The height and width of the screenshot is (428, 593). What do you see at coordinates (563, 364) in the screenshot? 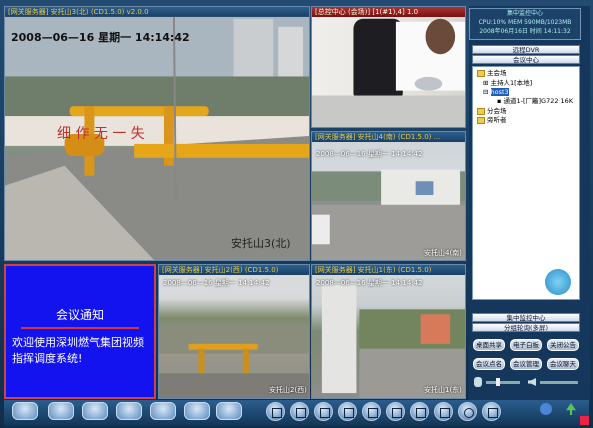
I see `meeting-chat-button: 会议聊天` at bounding box center [563, 364].